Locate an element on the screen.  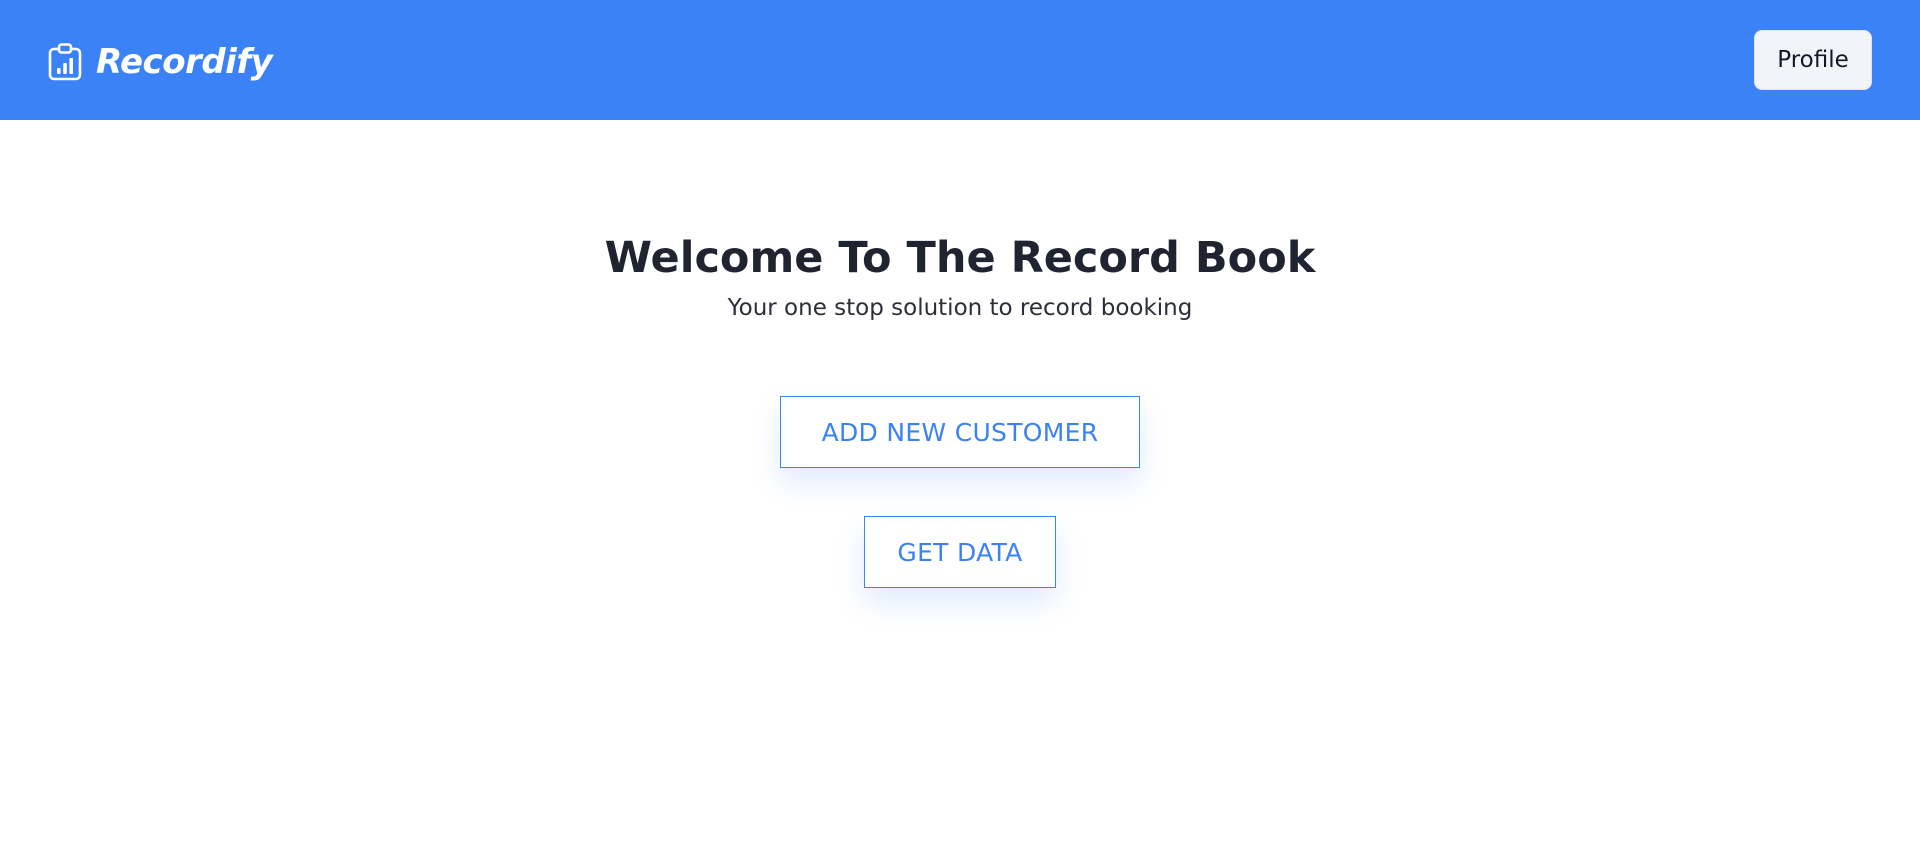
page-title: Welcome To The Record Book is located at coordinates (960, 258).